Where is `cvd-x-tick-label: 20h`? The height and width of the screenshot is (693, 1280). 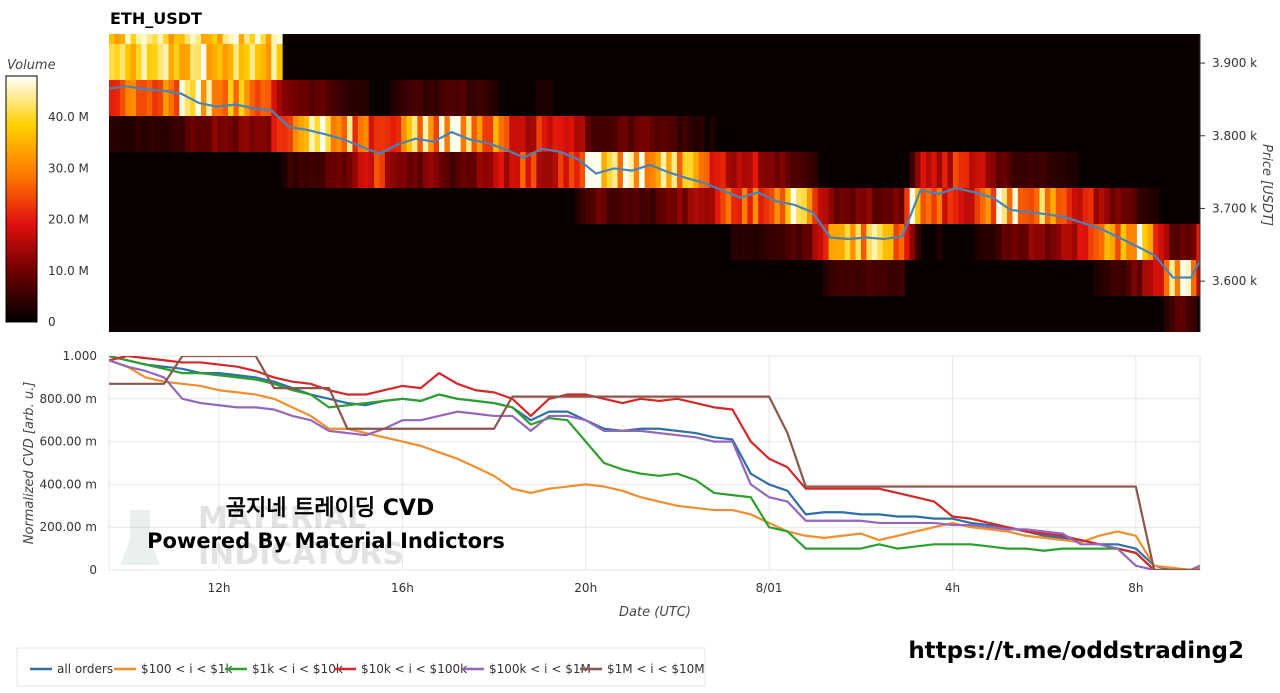
cvd-x-tick-label: 20h is located at coordinates (585, 588).